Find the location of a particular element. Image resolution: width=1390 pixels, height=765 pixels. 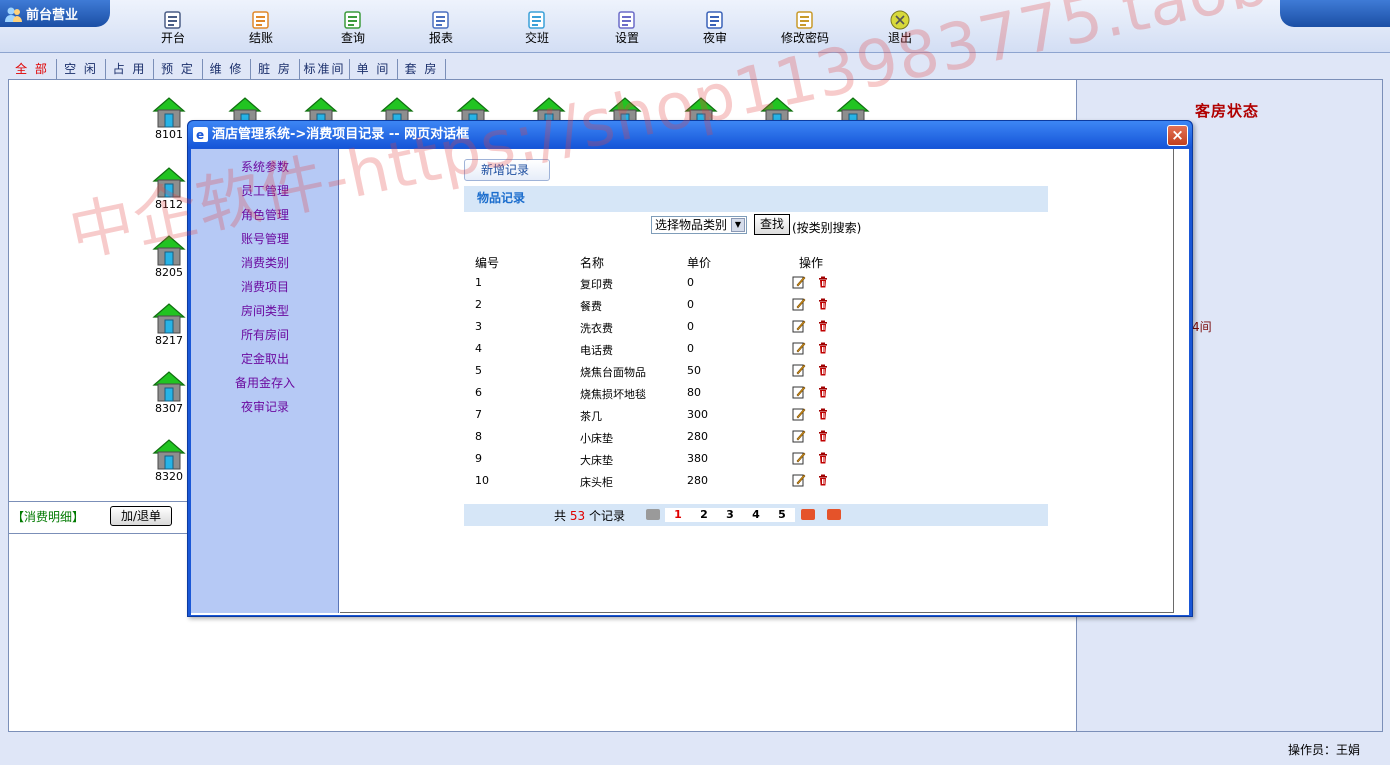

room-8101: 8101 is located at coordinates (169, 120).